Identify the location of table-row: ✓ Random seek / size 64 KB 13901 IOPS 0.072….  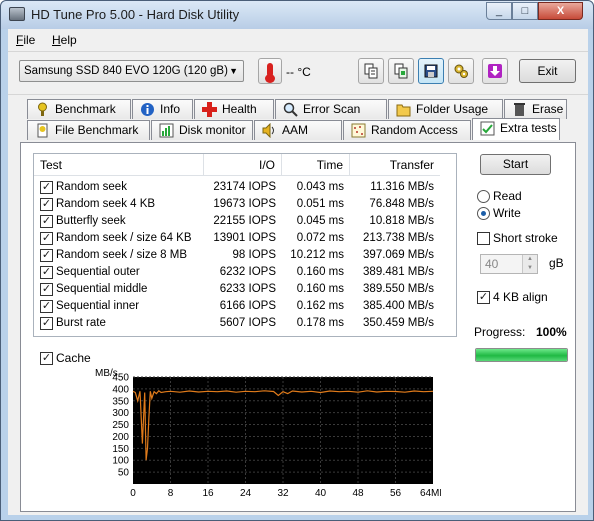
(244, 238).